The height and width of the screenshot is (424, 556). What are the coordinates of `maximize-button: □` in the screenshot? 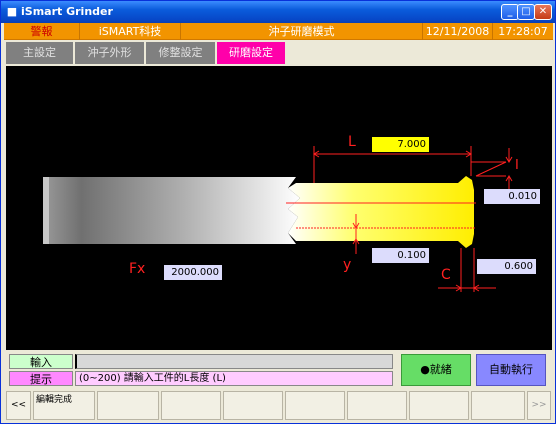 It's located at (526, 12).